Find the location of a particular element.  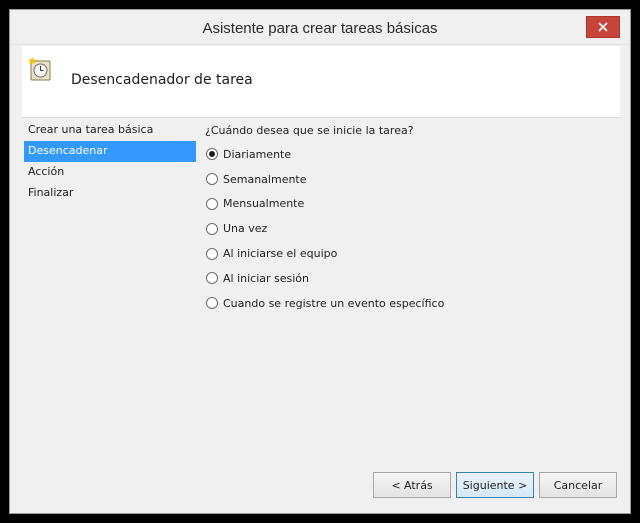

sidebar-item-accion: Acción is located at coordinates (110, 172).